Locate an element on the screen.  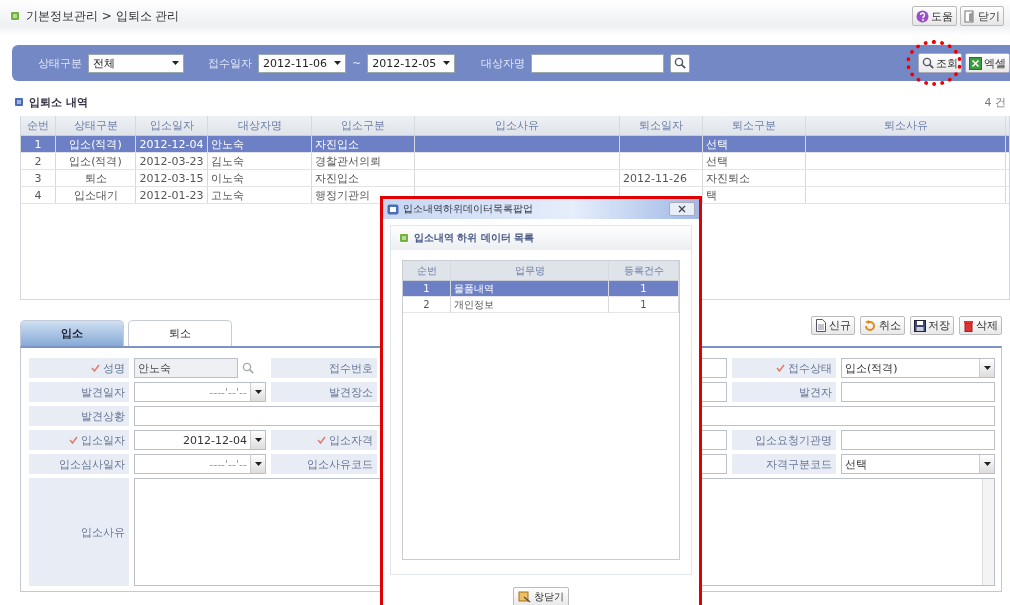
header-button: 닫기 is located at coordinates (982, 16).